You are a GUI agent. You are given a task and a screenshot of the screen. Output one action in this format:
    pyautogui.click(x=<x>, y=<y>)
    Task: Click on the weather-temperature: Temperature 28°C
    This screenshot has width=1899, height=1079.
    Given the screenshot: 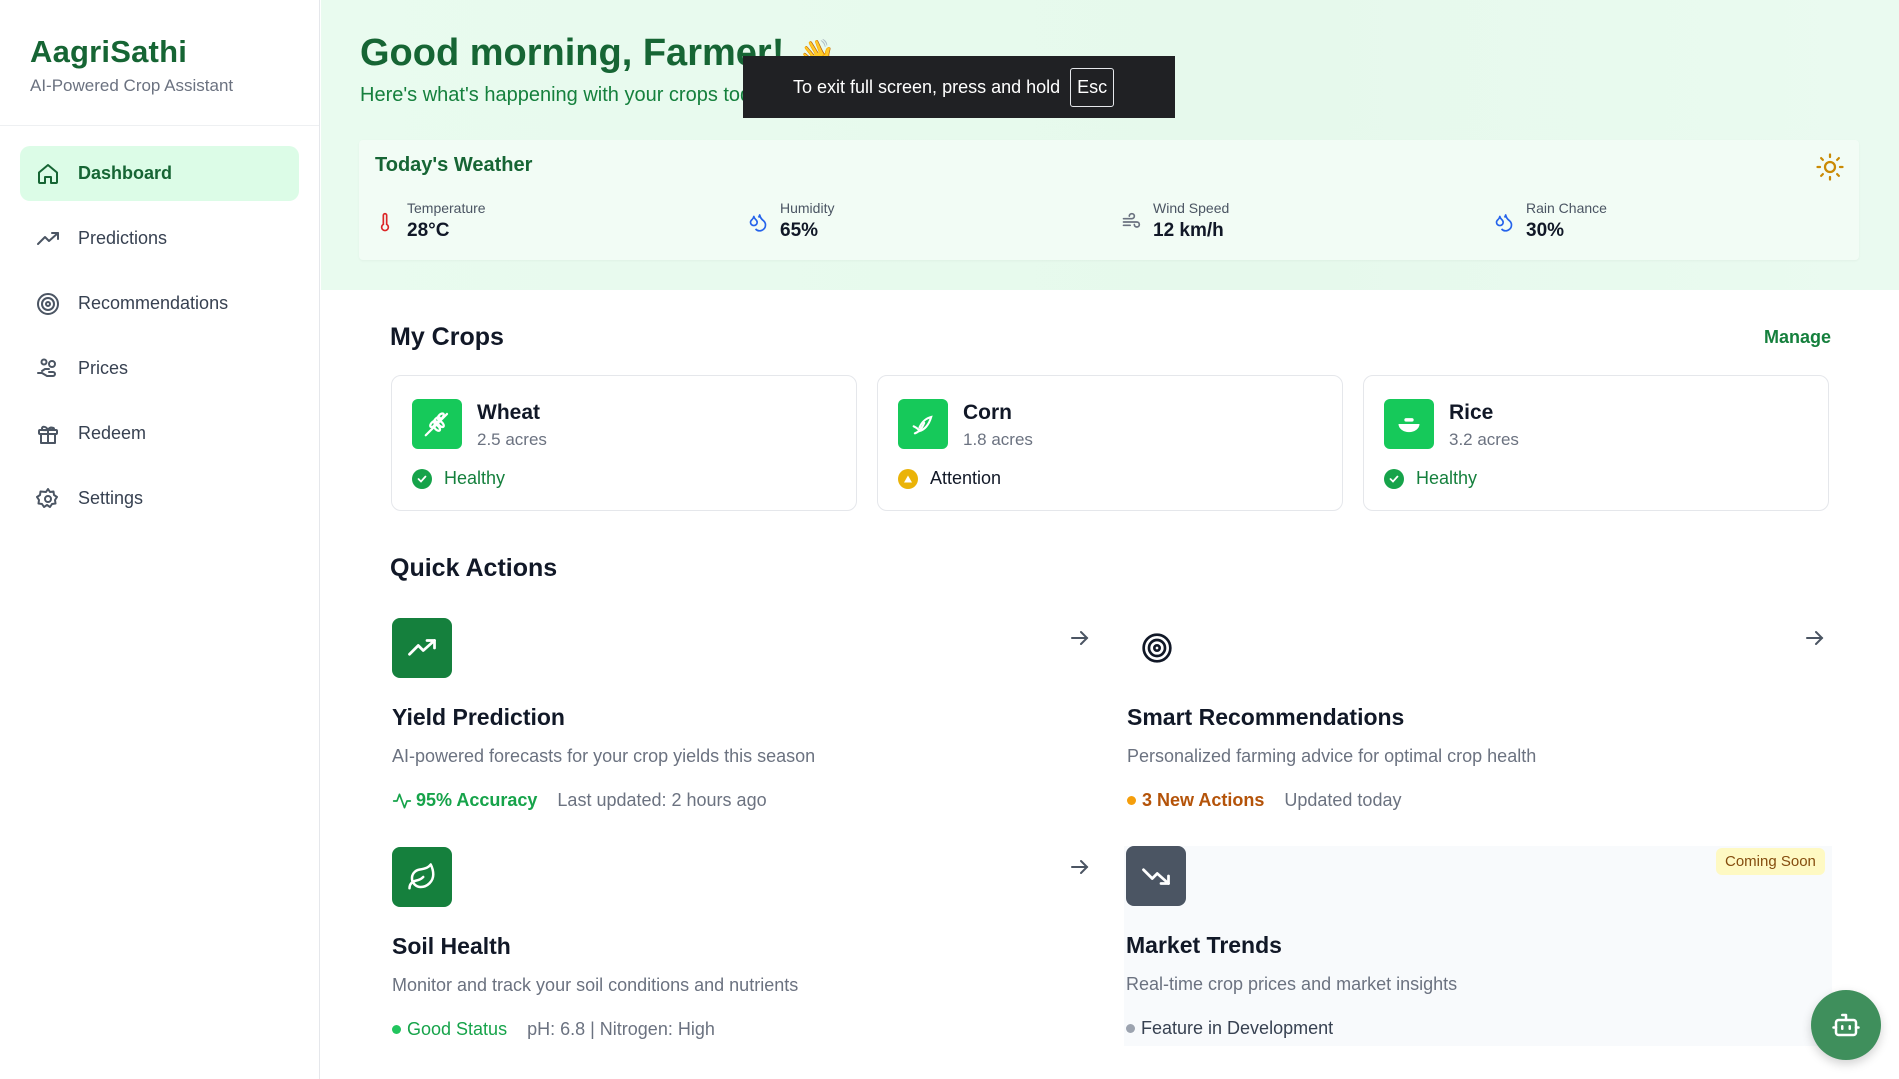 What is the action you would take?
    pyautogui.click(x=430, y=221)
    